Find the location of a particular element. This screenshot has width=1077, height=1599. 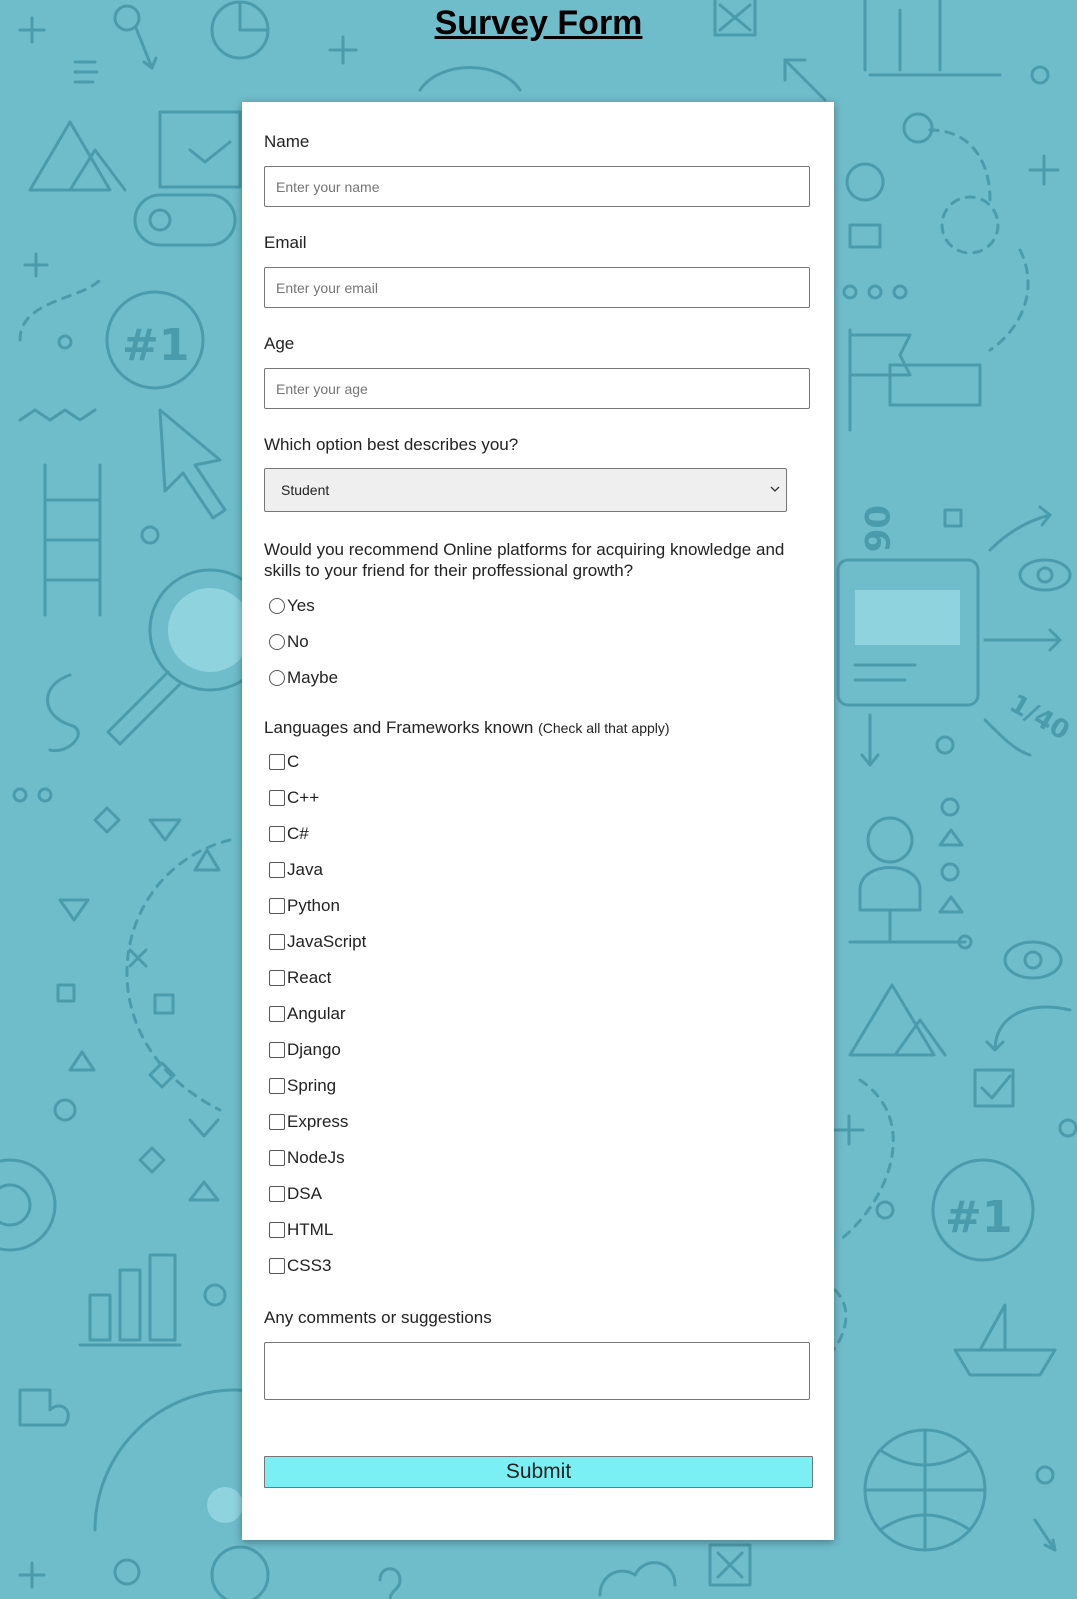

language-option: React is located at coordinates (300, 978).